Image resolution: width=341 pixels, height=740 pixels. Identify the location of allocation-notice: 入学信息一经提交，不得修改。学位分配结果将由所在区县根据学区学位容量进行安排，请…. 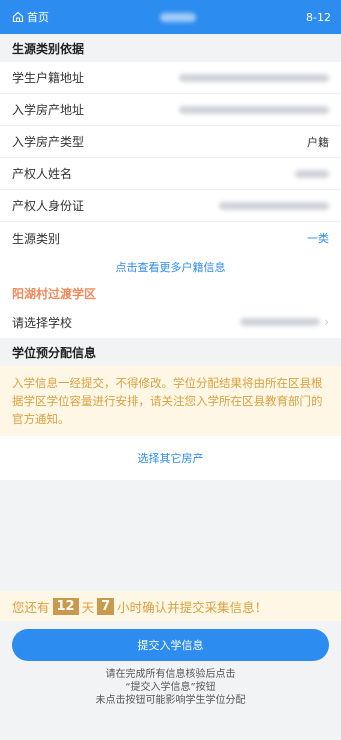
(170, 401).